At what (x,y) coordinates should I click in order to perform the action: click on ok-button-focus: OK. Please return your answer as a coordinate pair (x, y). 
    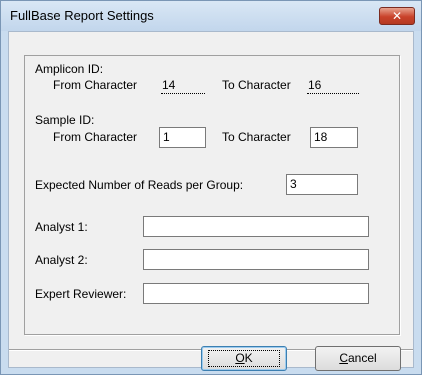
    Looking at the image, I should click on (244, 358).